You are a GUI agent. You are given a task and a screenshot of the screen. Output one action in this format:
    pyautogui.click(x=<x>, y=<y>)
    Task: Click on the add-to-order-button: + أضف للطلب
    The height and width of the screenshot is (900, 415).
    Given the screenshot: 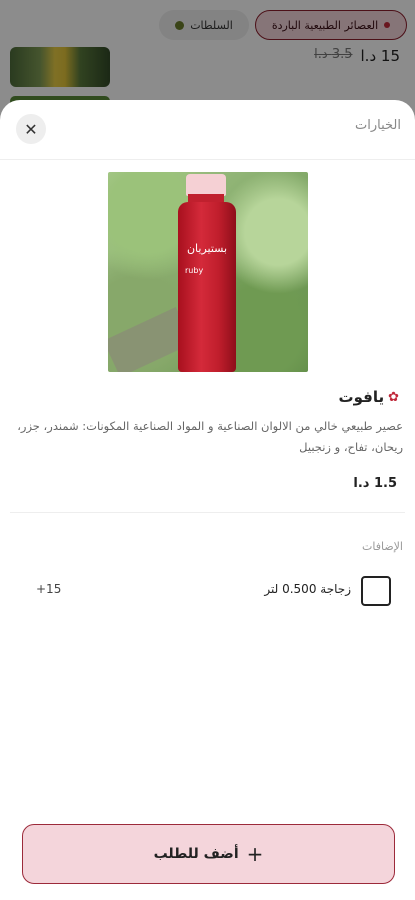 What is the action you would take?
    pyautogui.click(x=208, y=854)
    